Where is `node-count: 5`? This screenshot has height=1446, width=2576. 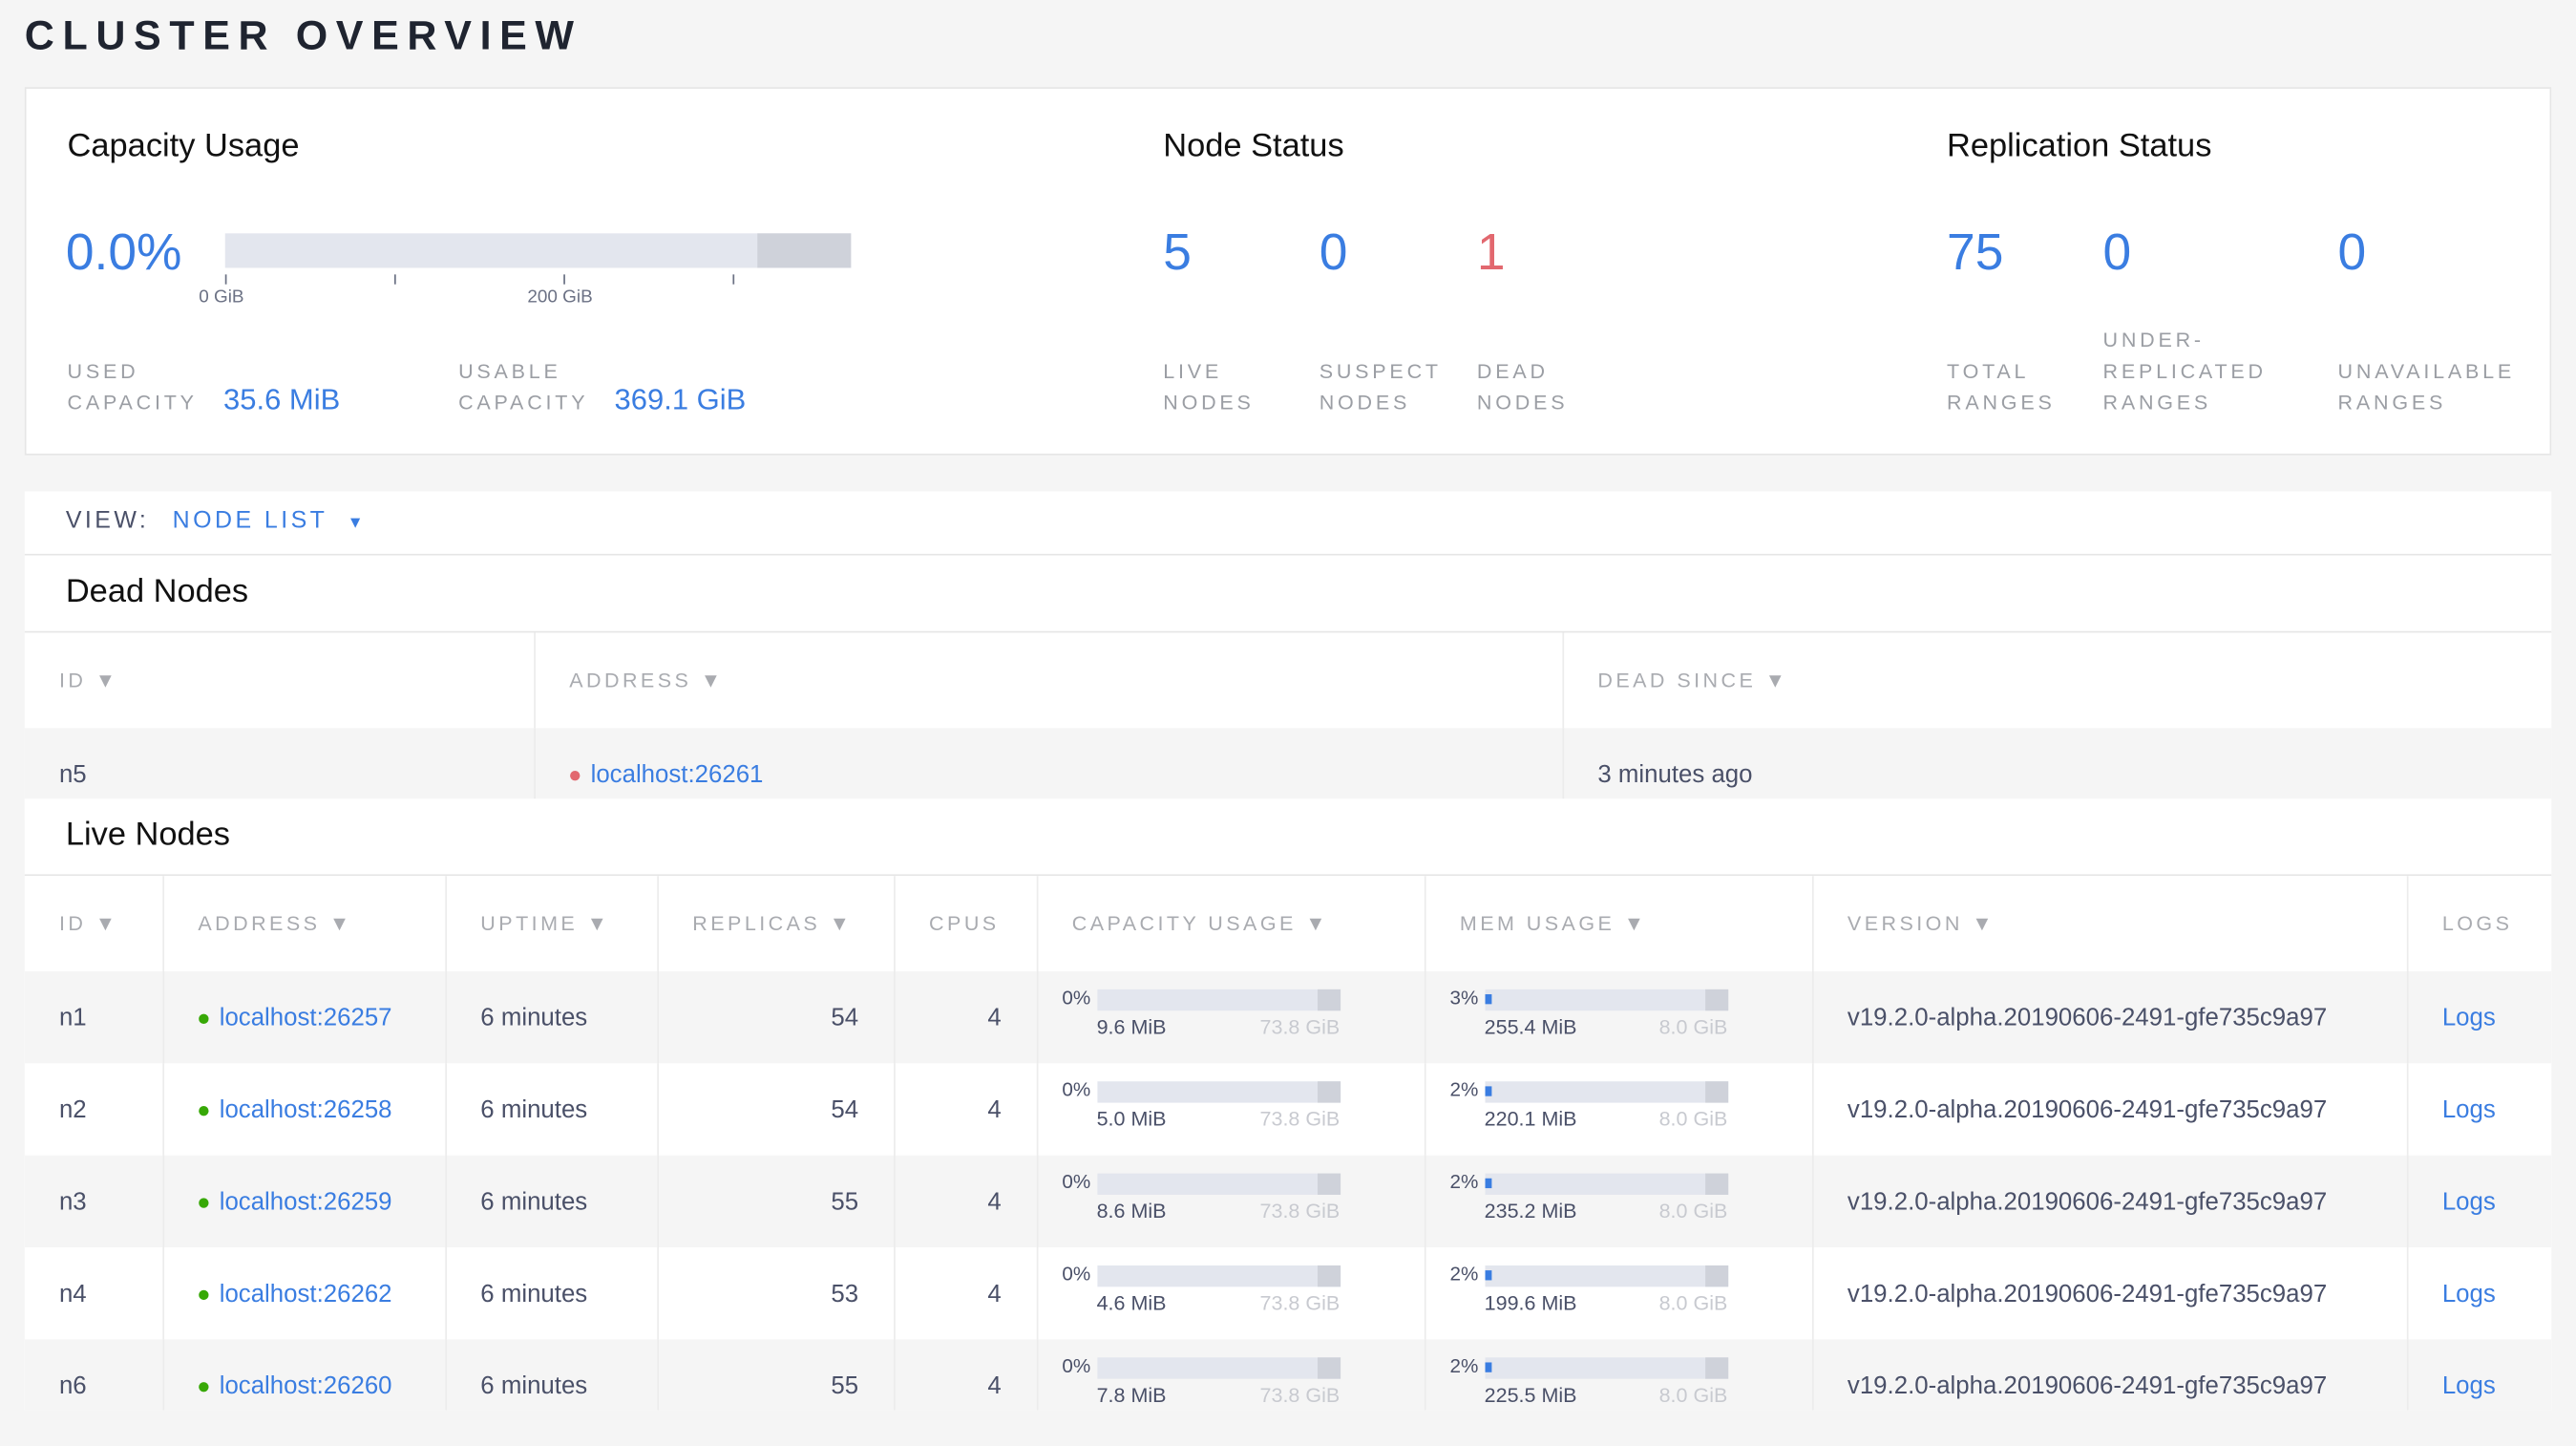
node-count: 5 is located at coordinates (1177, 253).